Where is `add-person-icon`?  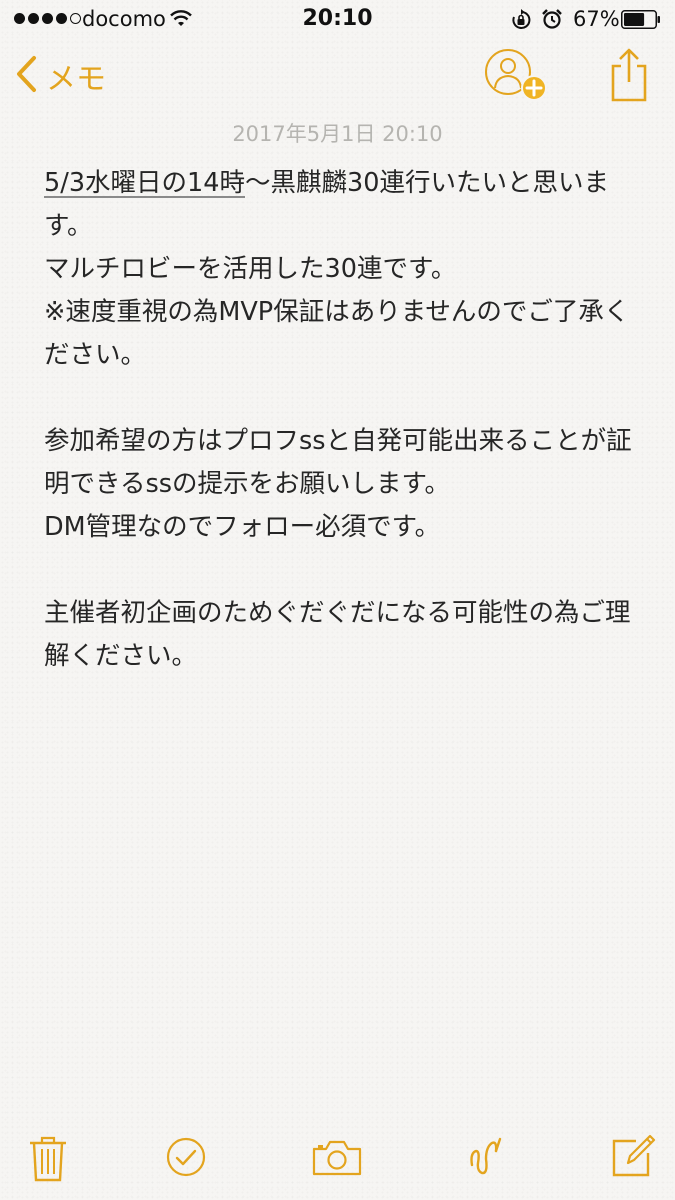
add-person-icon is located at coordinates (519, 78).